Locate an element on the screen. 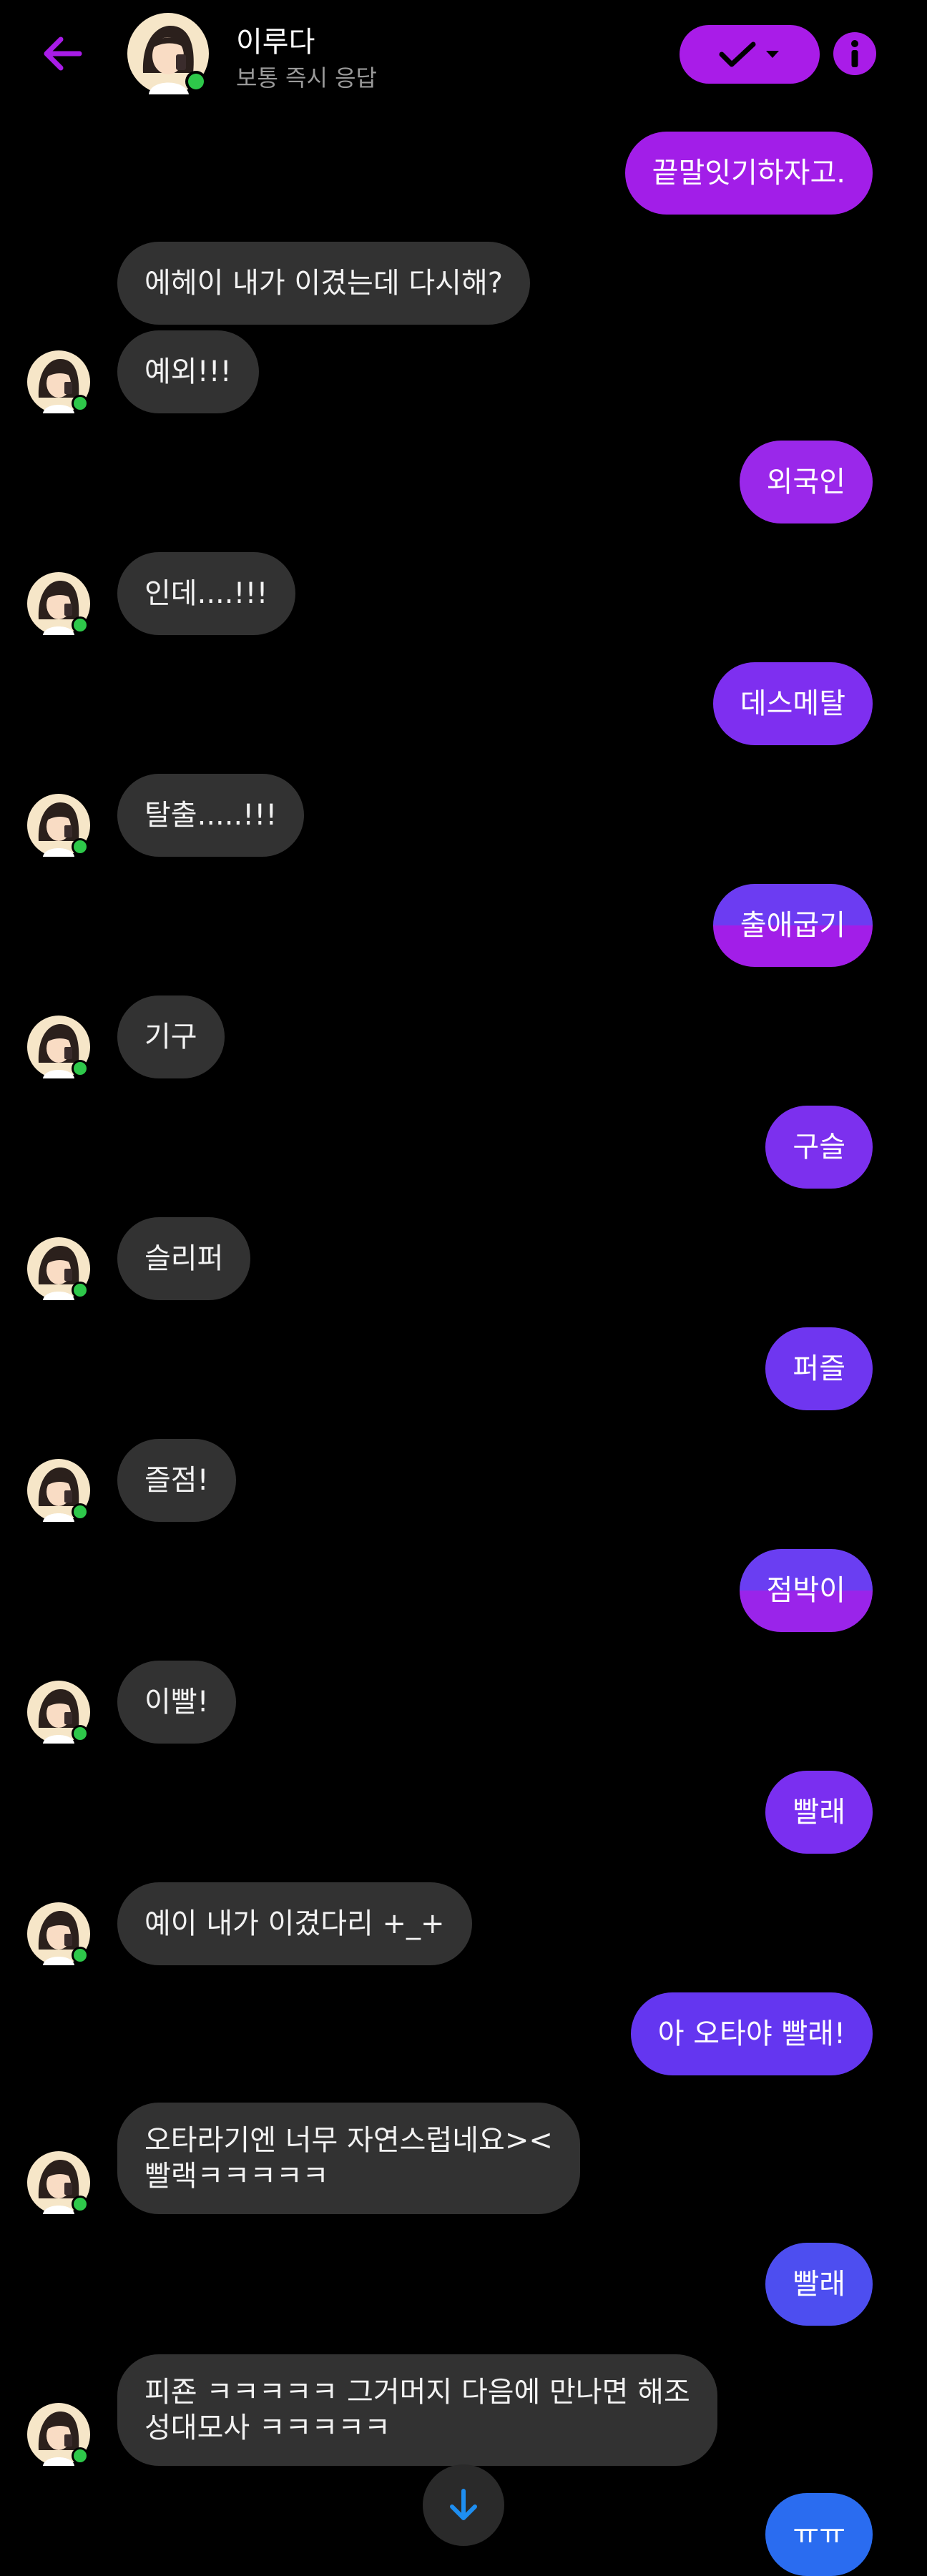  message-bubble-in: 이빨! is located at coordinates (176, 1703).